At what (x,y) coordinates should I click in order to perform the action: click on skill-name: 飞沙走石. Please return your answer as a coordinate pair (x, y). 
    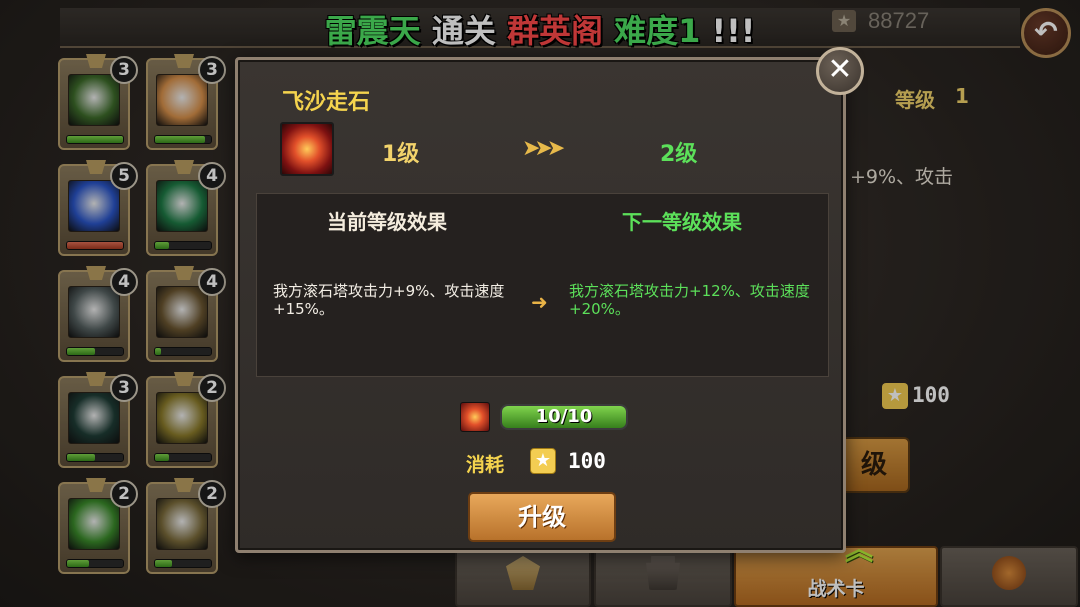
    Looking at the image, I should click on (326, 102).